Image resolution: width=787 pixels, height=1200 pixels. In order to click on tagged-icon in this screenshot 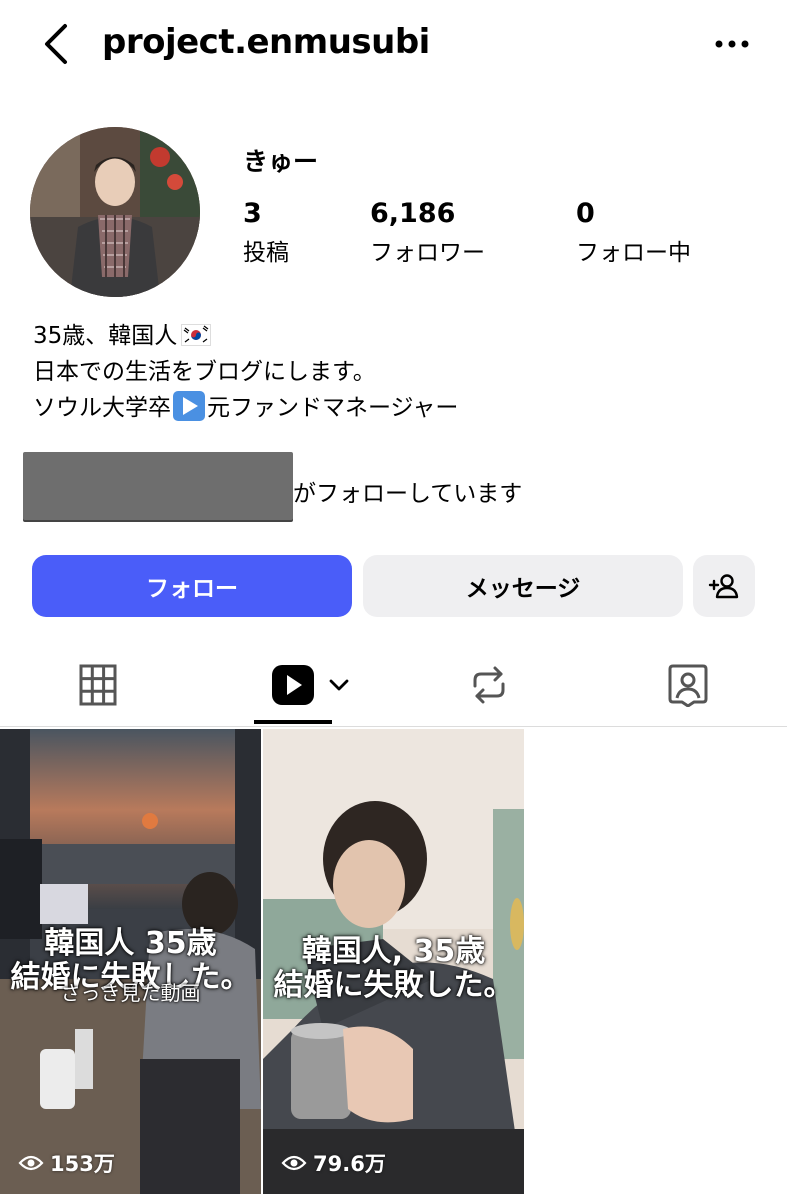, I will do `click(688, 685)`.